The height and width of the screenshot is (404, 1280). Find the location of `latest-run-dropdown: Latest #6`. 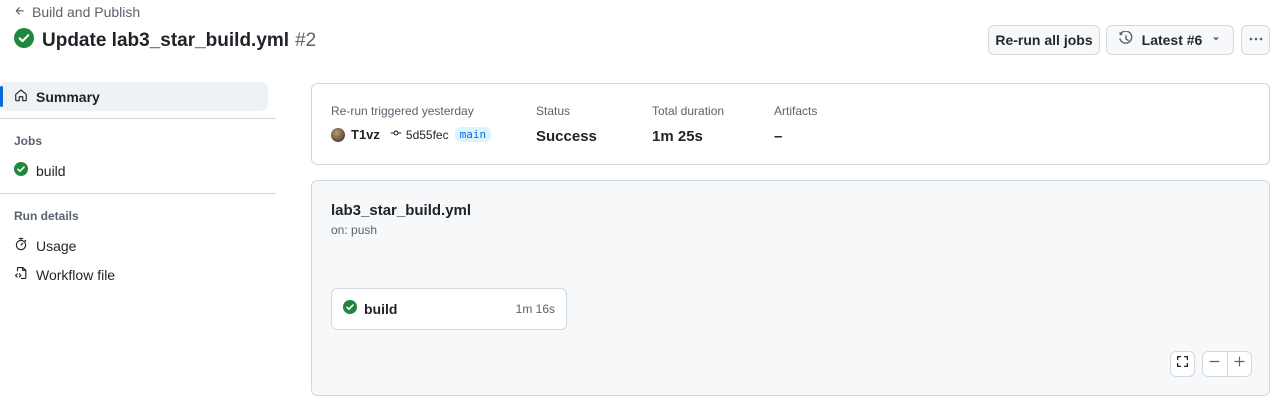

latest-run-dropdown: Latest #6 is located at coordinates (1170, 40).